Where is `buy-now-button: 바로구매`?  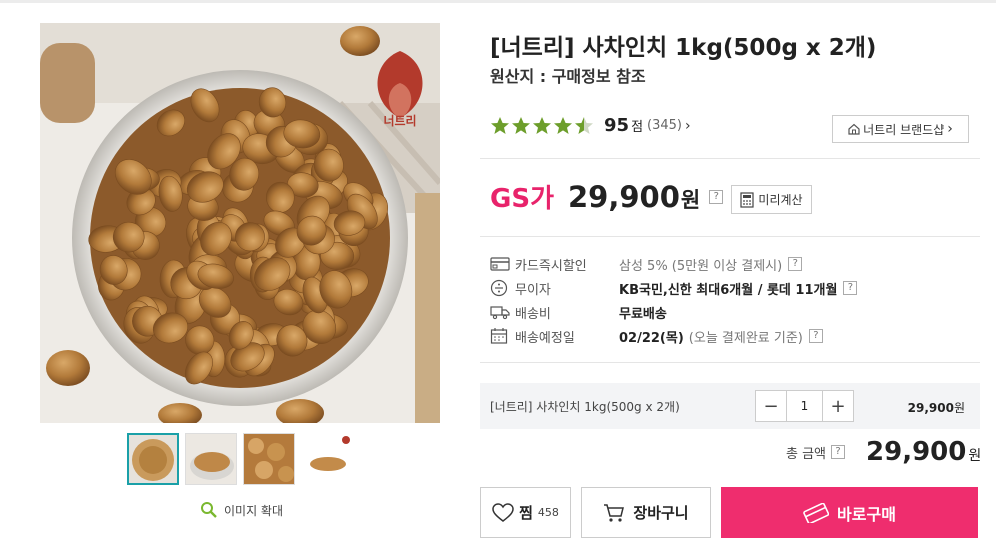 buy-now-button: 바로구매 is located at coordinates (849, 512).